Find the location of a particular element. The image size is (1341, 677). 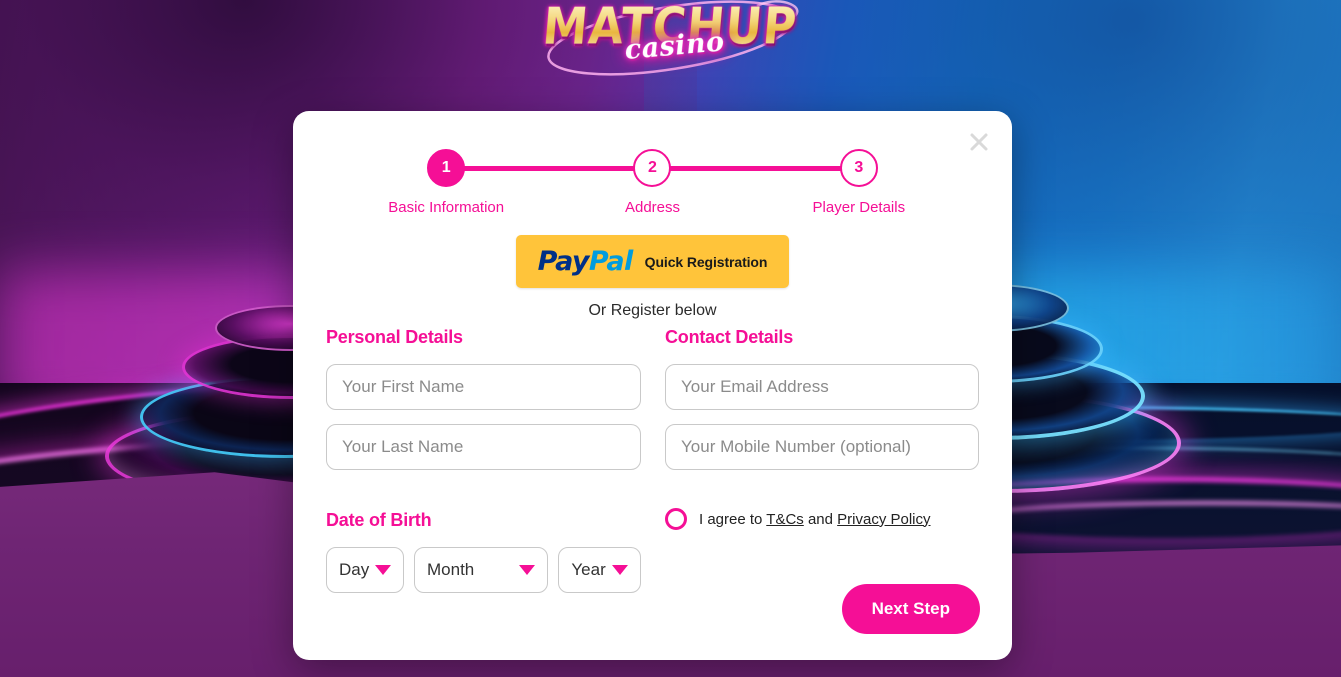

stepper-step-2-label: Address is located at coordinates (652, 207).